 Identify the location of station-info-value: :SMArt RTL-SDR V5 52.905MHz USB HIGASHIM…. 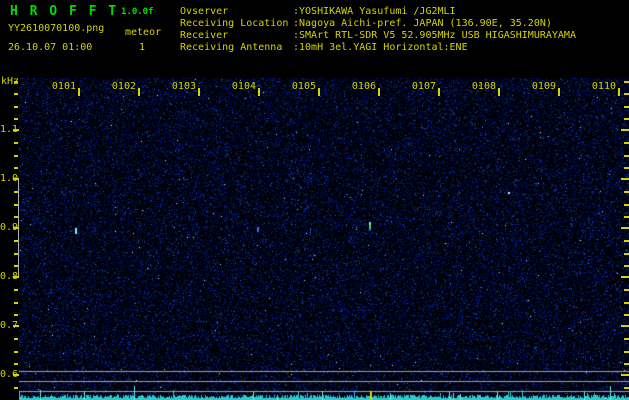
(434, 35).